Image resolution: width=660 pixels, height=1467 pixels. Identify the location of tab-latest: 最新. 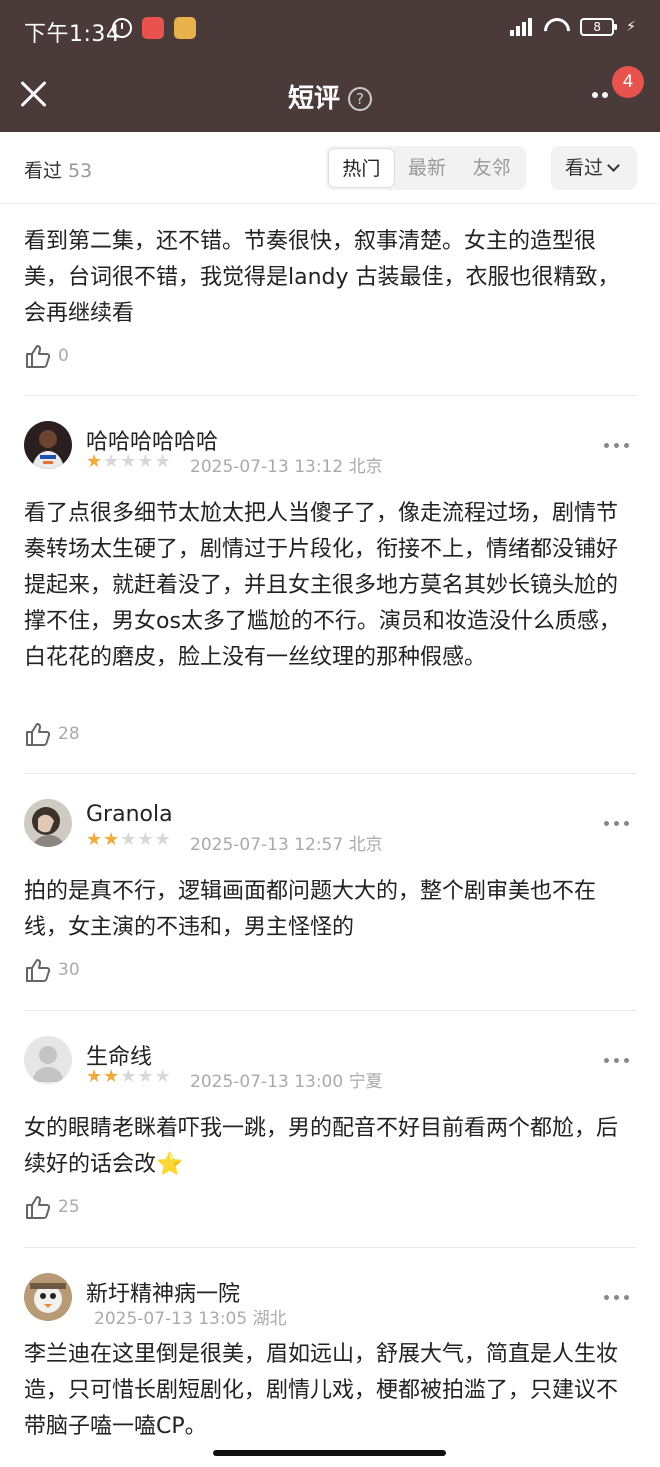
(427, 168).